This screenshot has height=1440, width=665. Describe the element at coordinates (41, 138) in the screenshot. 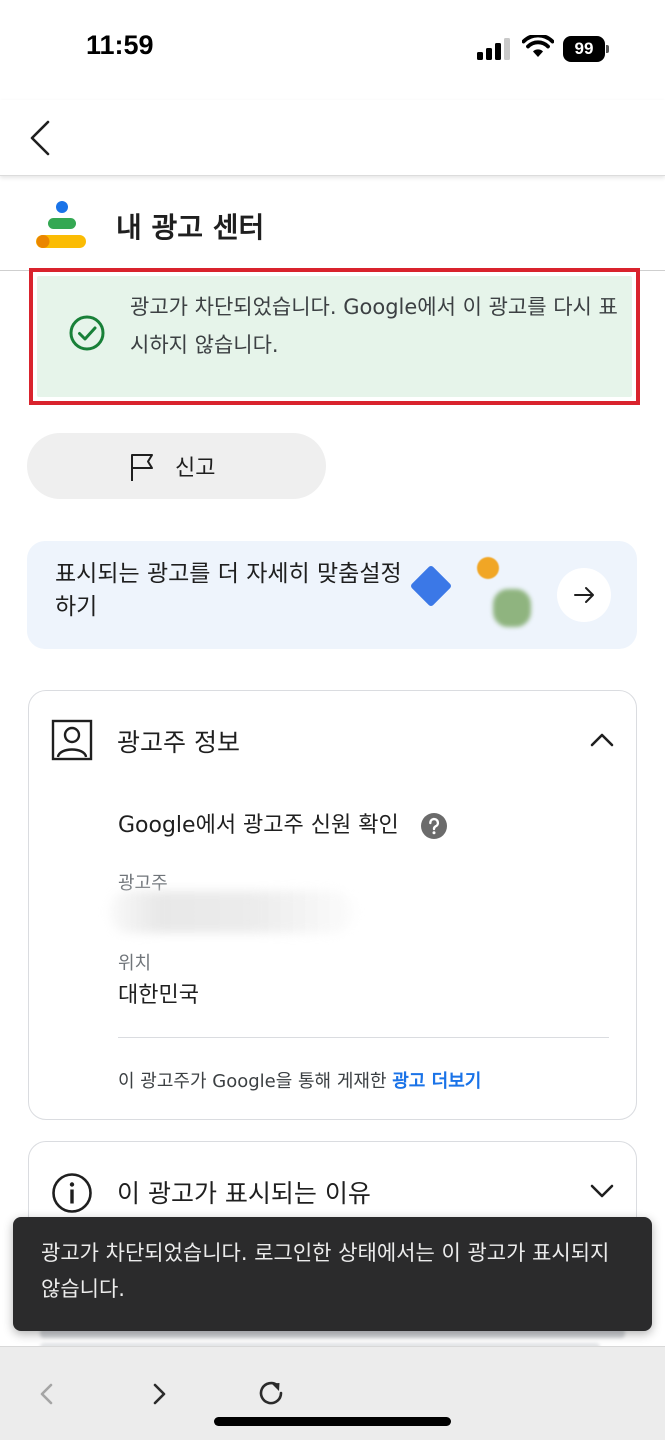

I see `chevron-left-icon` at that location.